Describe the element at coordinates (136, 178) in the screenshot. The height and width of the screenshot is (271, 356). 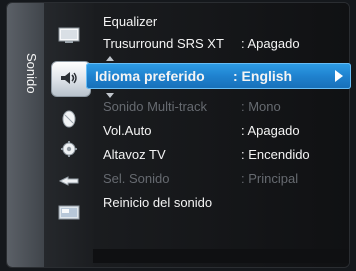
I see `menu-item-label: Sel. Sonido` at that location.